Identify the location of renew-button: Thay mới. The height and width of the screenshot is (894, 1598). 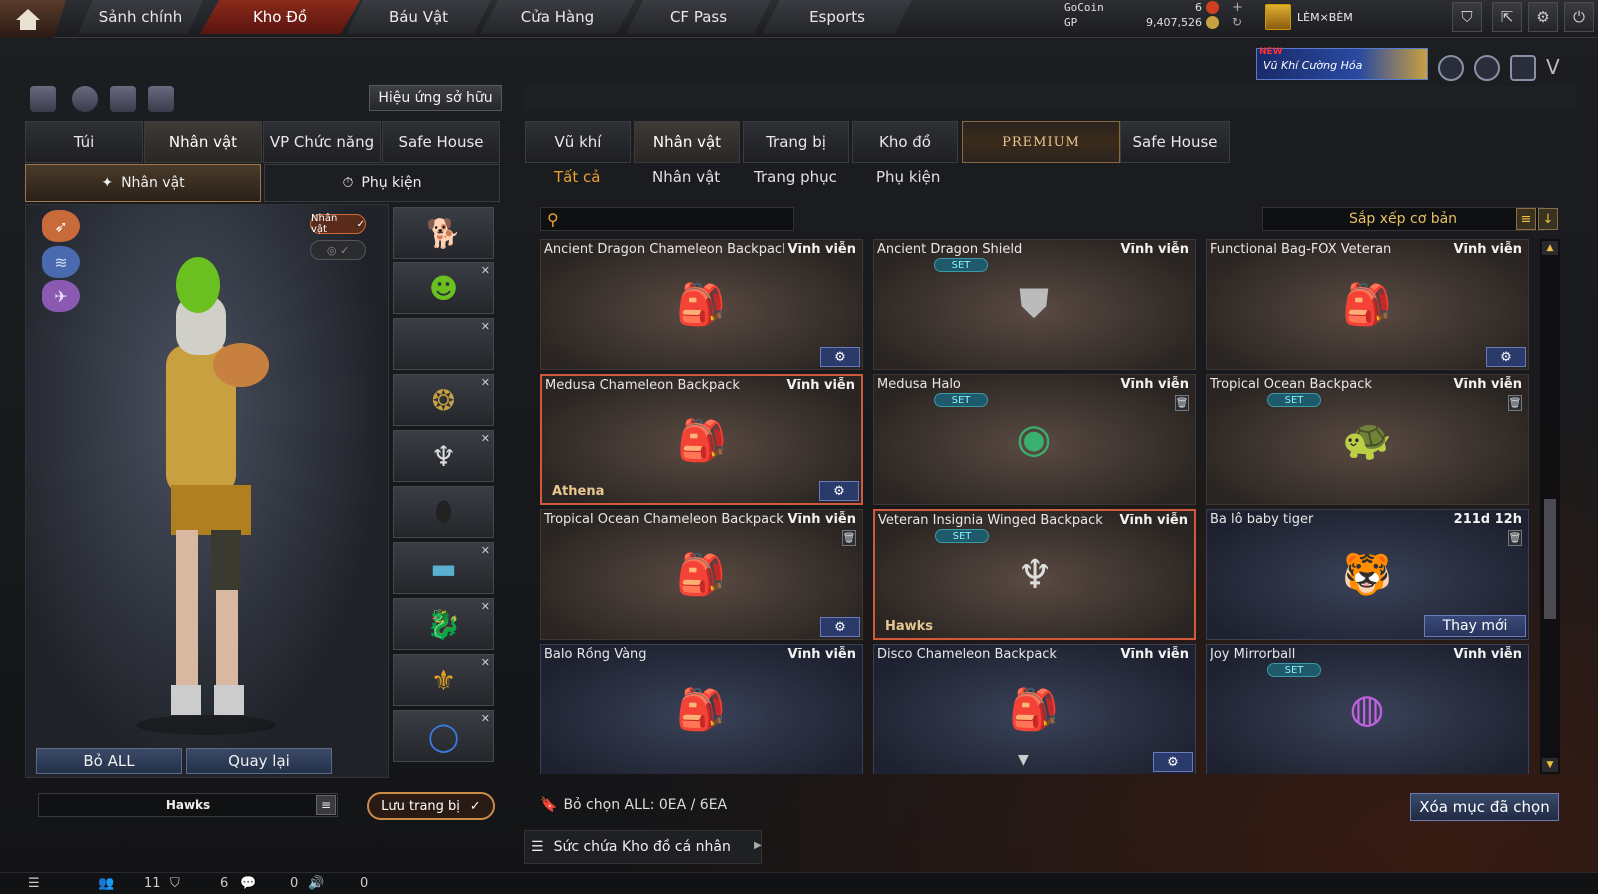
(1475, 626).